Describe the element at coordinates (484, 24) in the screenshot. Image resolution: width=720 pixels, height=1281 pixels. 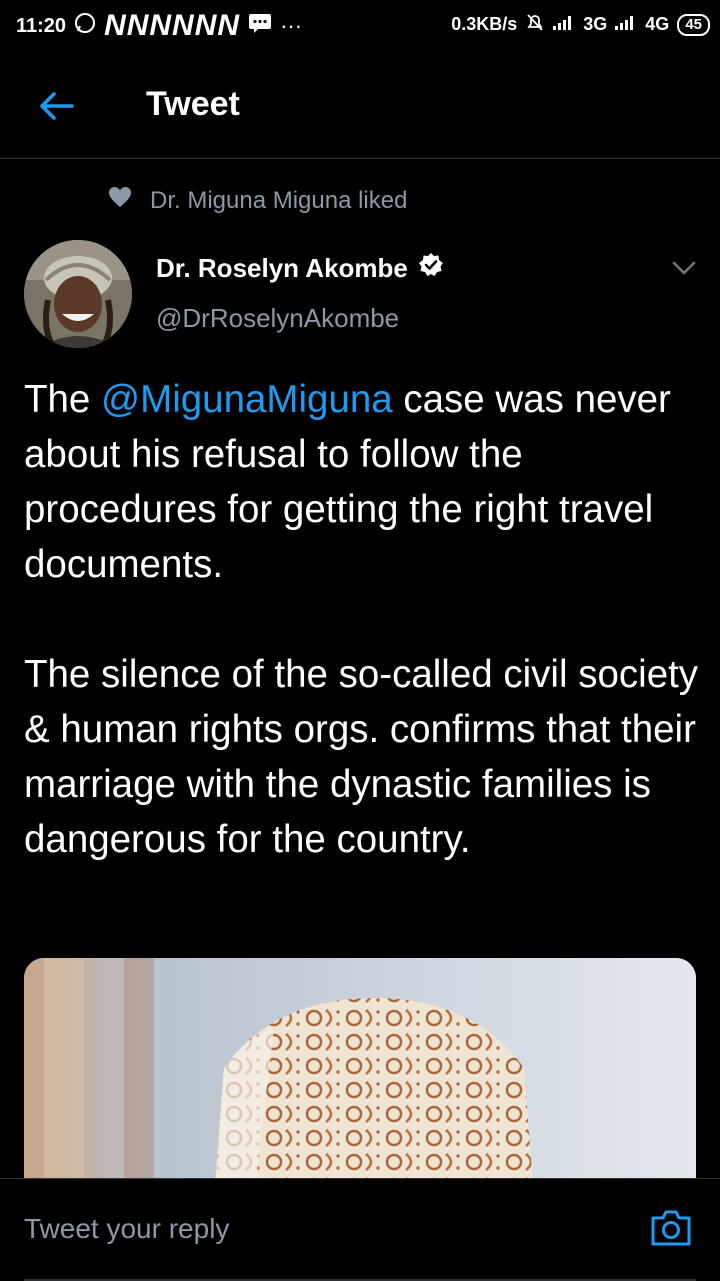
I see `network-speed: 0.3KB/s` at that location.